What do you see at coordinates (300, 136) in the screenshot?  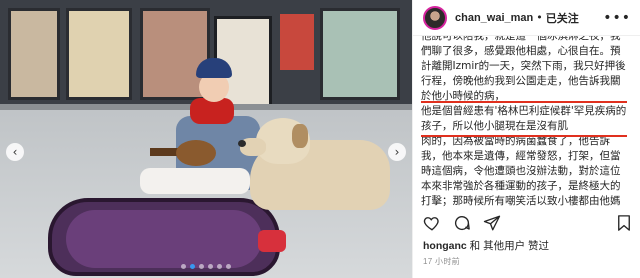 I see `dog-ear` at bounding box center [300, 136].